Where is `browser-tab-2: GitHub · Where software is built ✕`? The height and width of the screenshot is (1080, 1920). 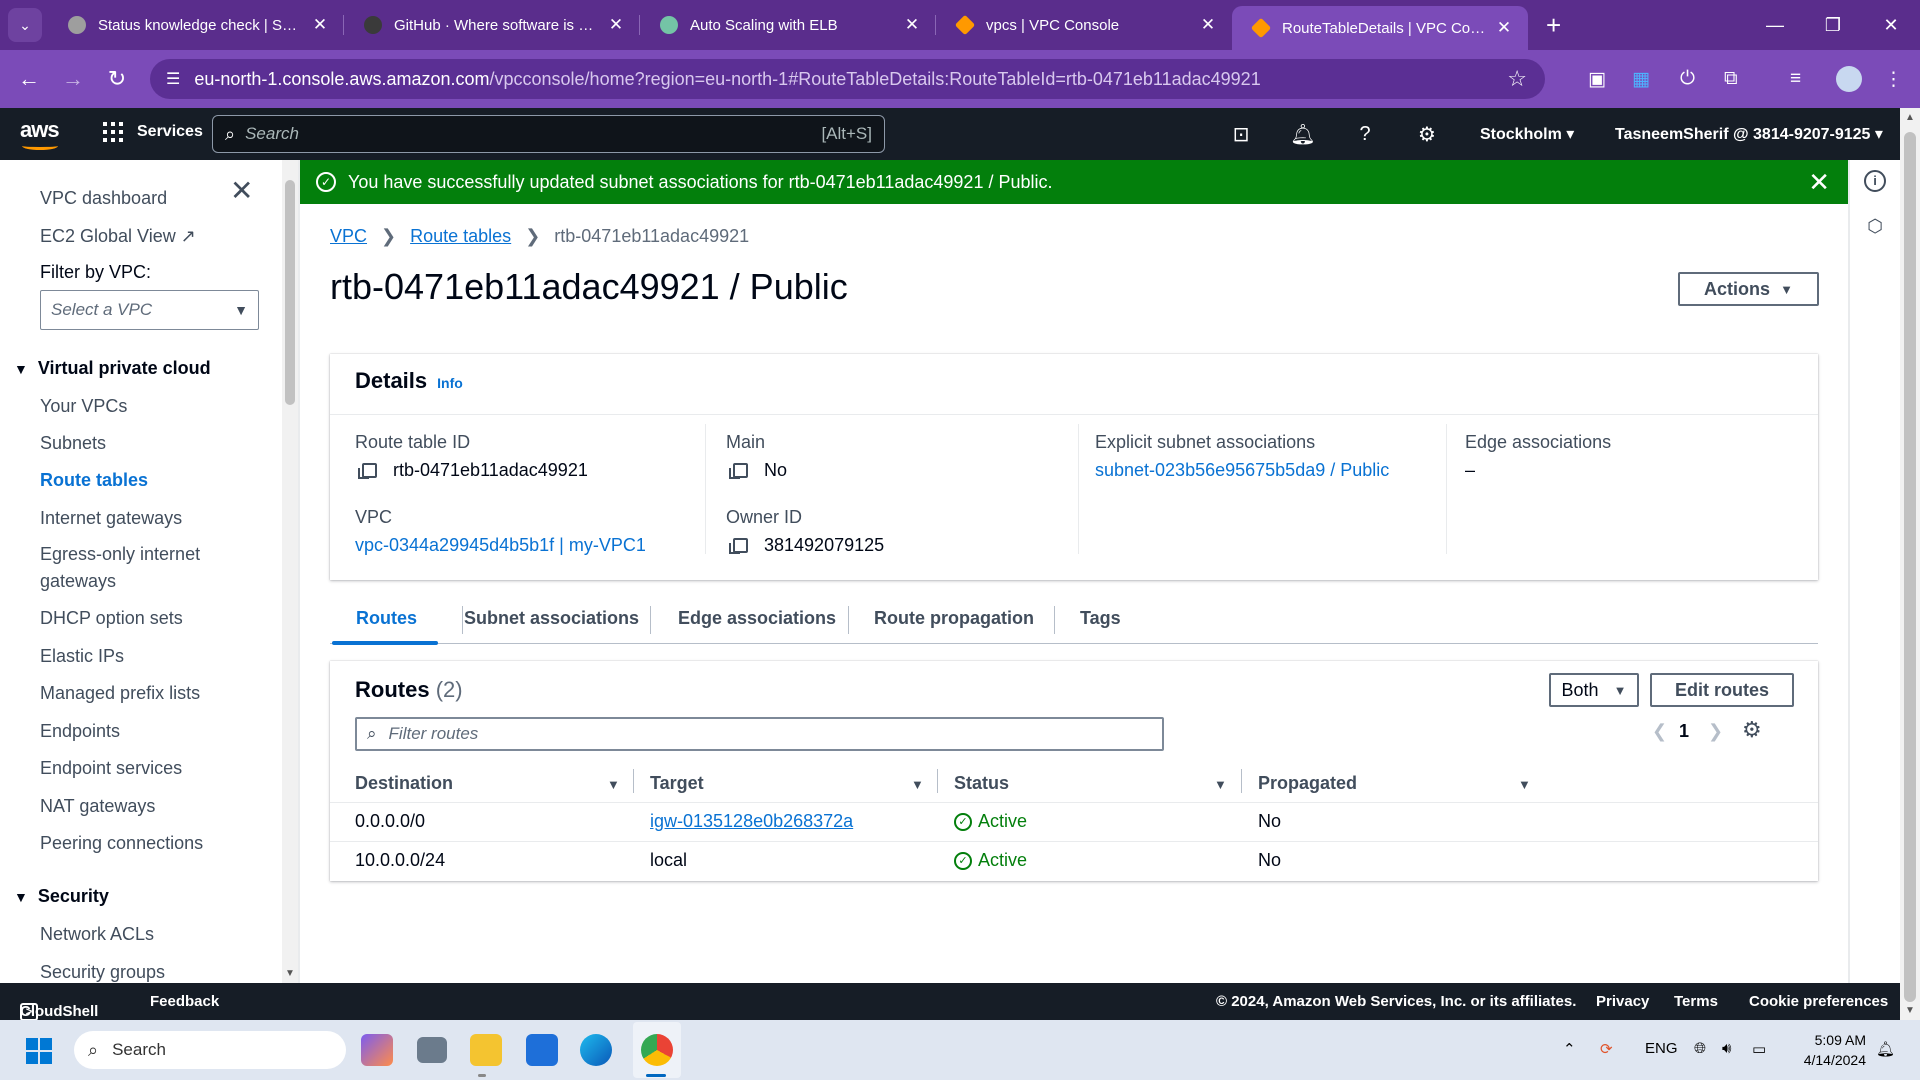
browser-tab-2: GitHub · Where software is built ✕ is located at coordinates (492, 25).